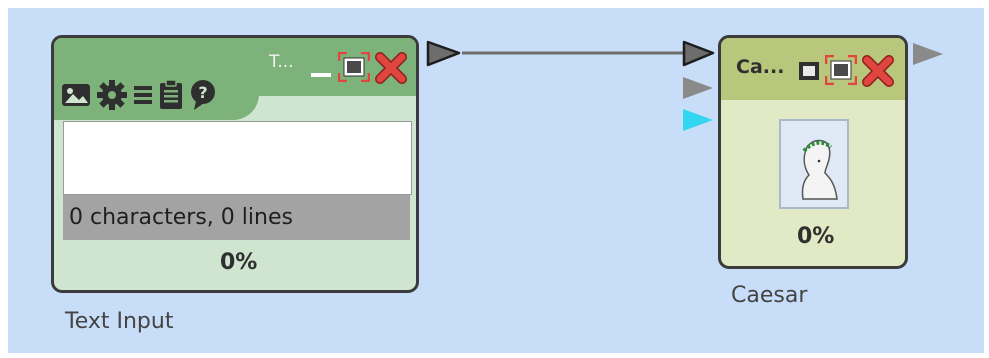 This screenshot has width=989, height=358. I want to click on image-icon, so click(76, 97).